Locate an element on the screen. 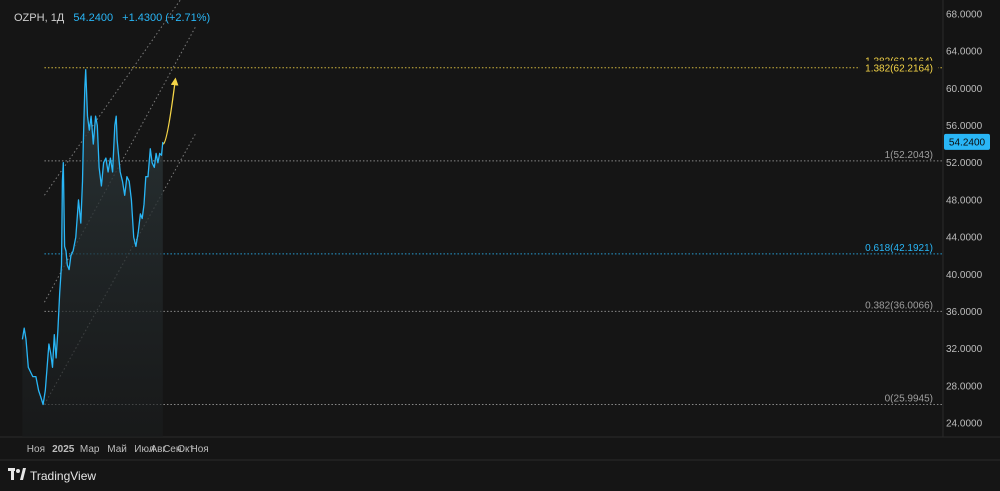 The width and height of the screenshot is (1000, 491). y-tick-label: 68.0000 is located at coordinates (964, 14).